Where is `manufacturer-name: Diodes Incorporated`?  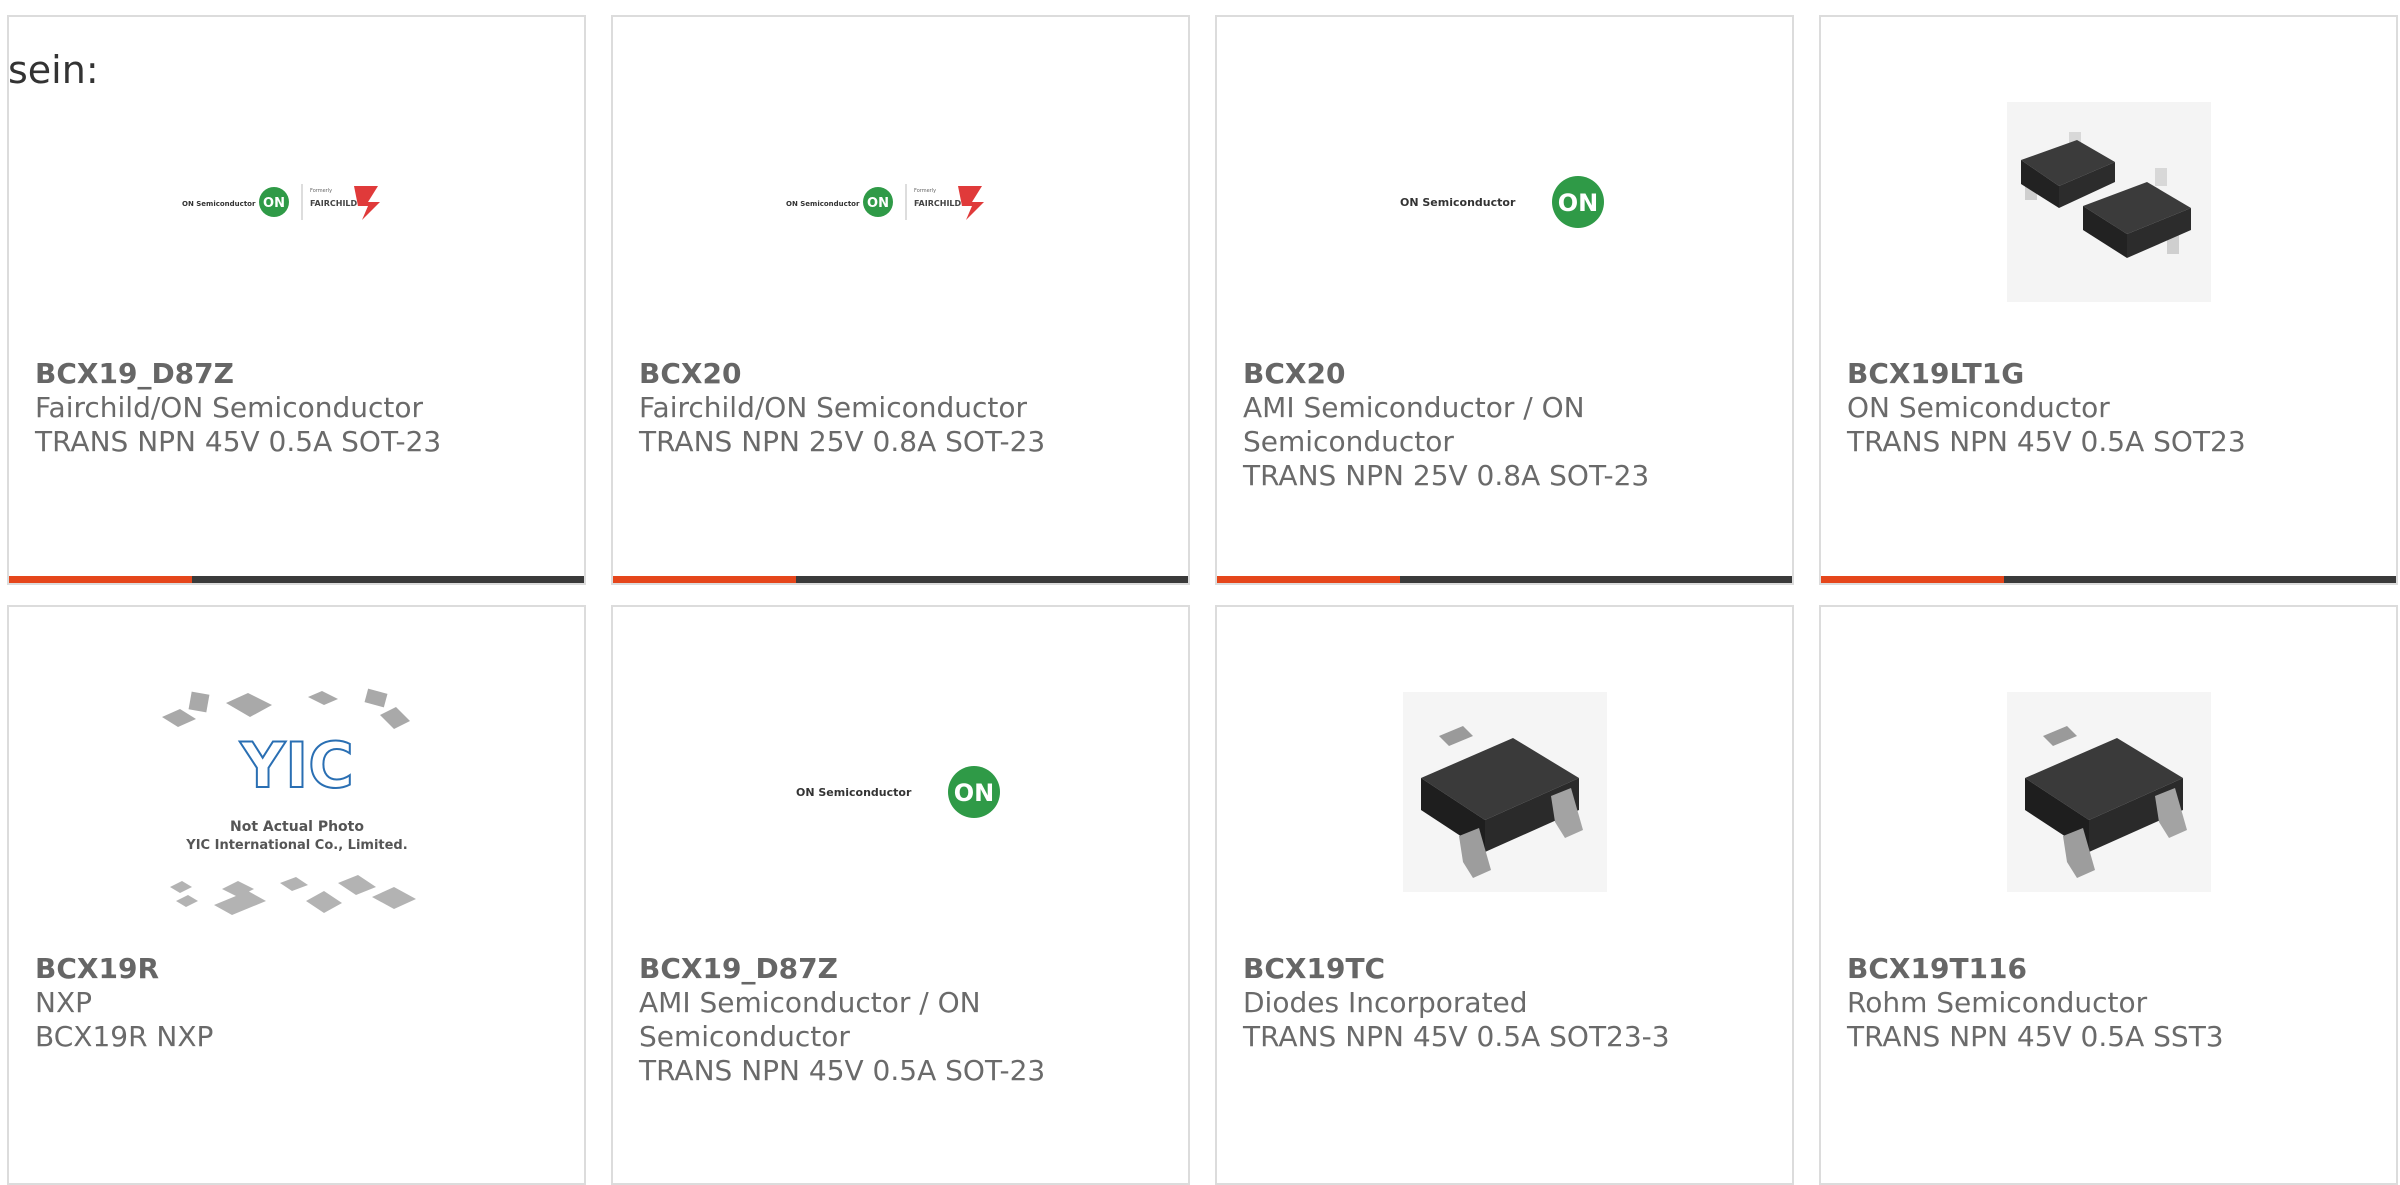 manufacturer-name: Diodes Incorporated is located at coordinates (1385, 1002).